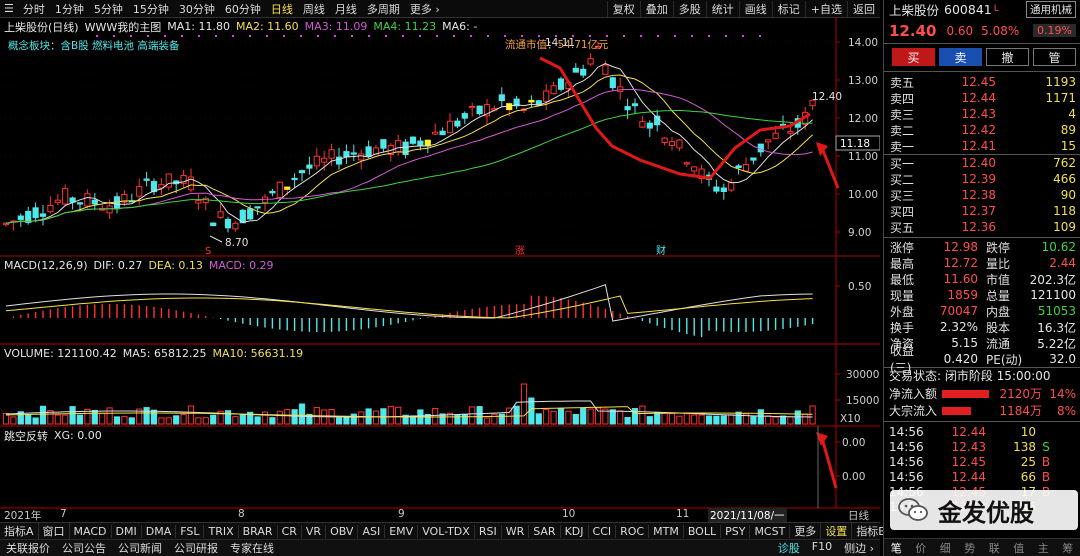 The image size is (1080, 556). Describe the element at coordinates (84, 548) in the screenshot. I see `status-tab-1: 公司公告` at that location.